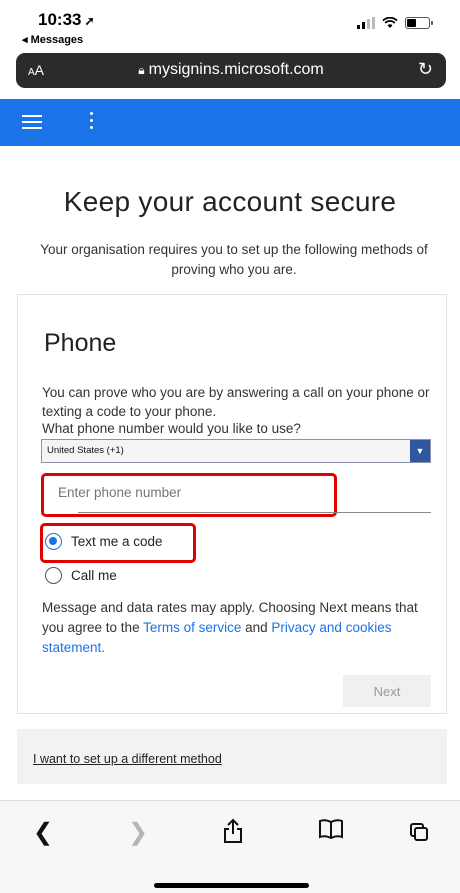 The width and height of the screenshot is (460, 893). I want to click on text-me-option: Text me a code, so click(104, 541).